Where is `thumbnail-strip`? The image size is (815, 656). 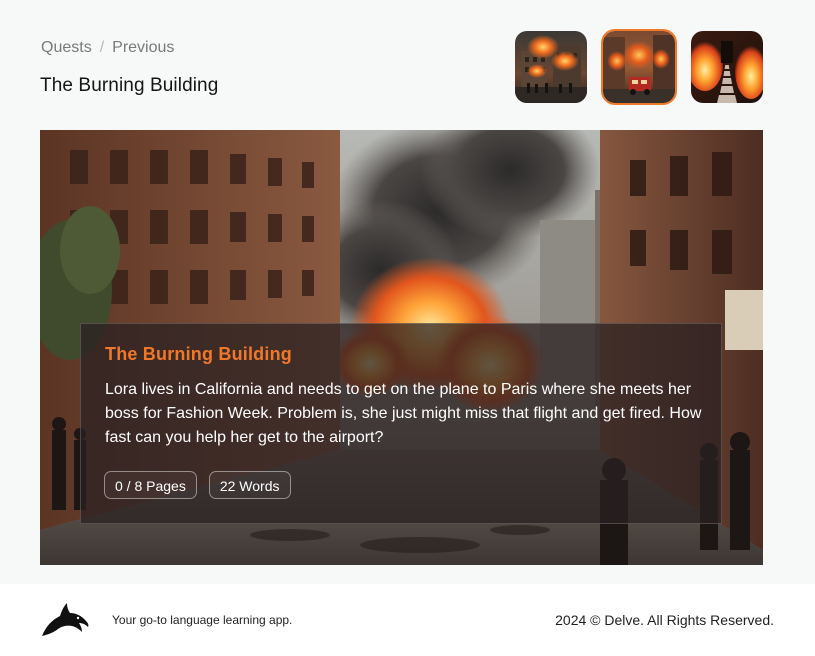
thumbnail-strip is located at coordinates (639, 67).